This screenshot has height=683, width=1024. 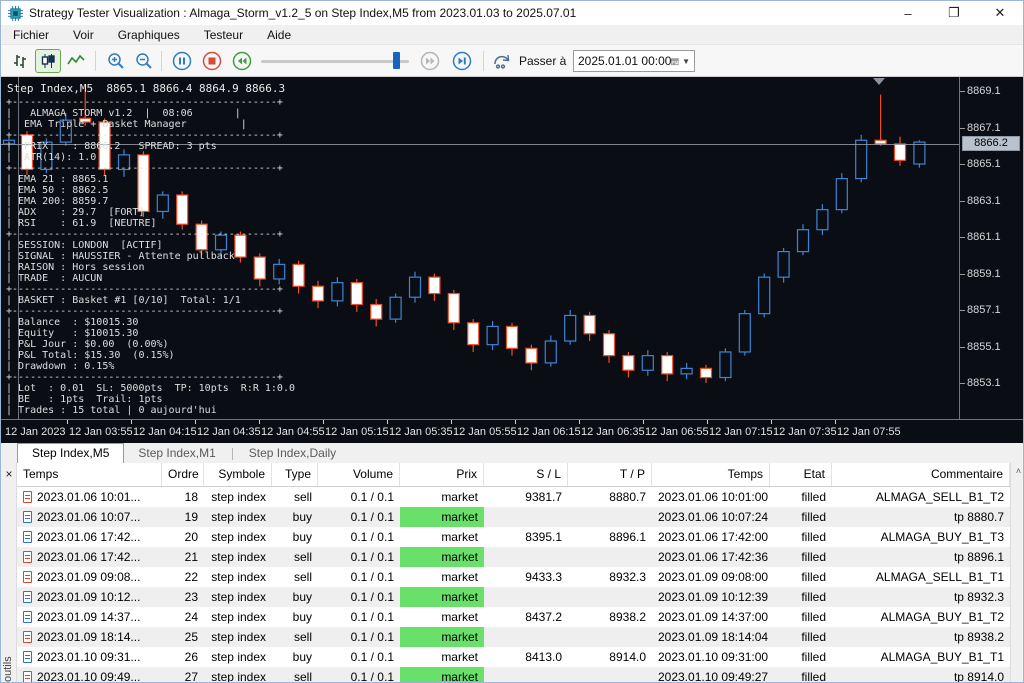 What do you see at coordinates (292, 453) in the screenshot?
I see `tab-step-index-daily: Step Index,Daily` at bounding box center [292, 453].